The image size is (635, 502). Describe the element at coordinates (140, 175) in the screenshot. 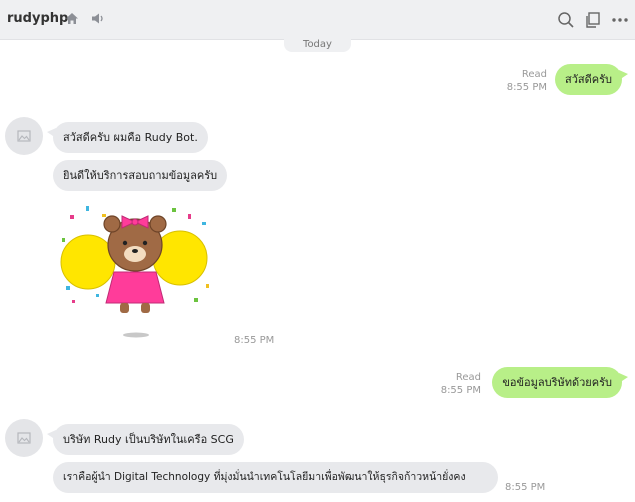

I see `incoming-message: ยินดีให้บริการสอบถามข้อมูลครับ` at that location.